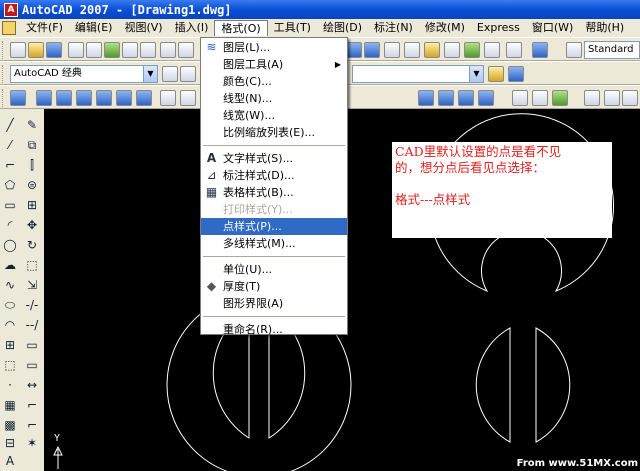 The width and height of the screenshot is (640, 471). Describe the element at coordinates (84, 98) in the screenshot. I see `sphere-icon` at that location.